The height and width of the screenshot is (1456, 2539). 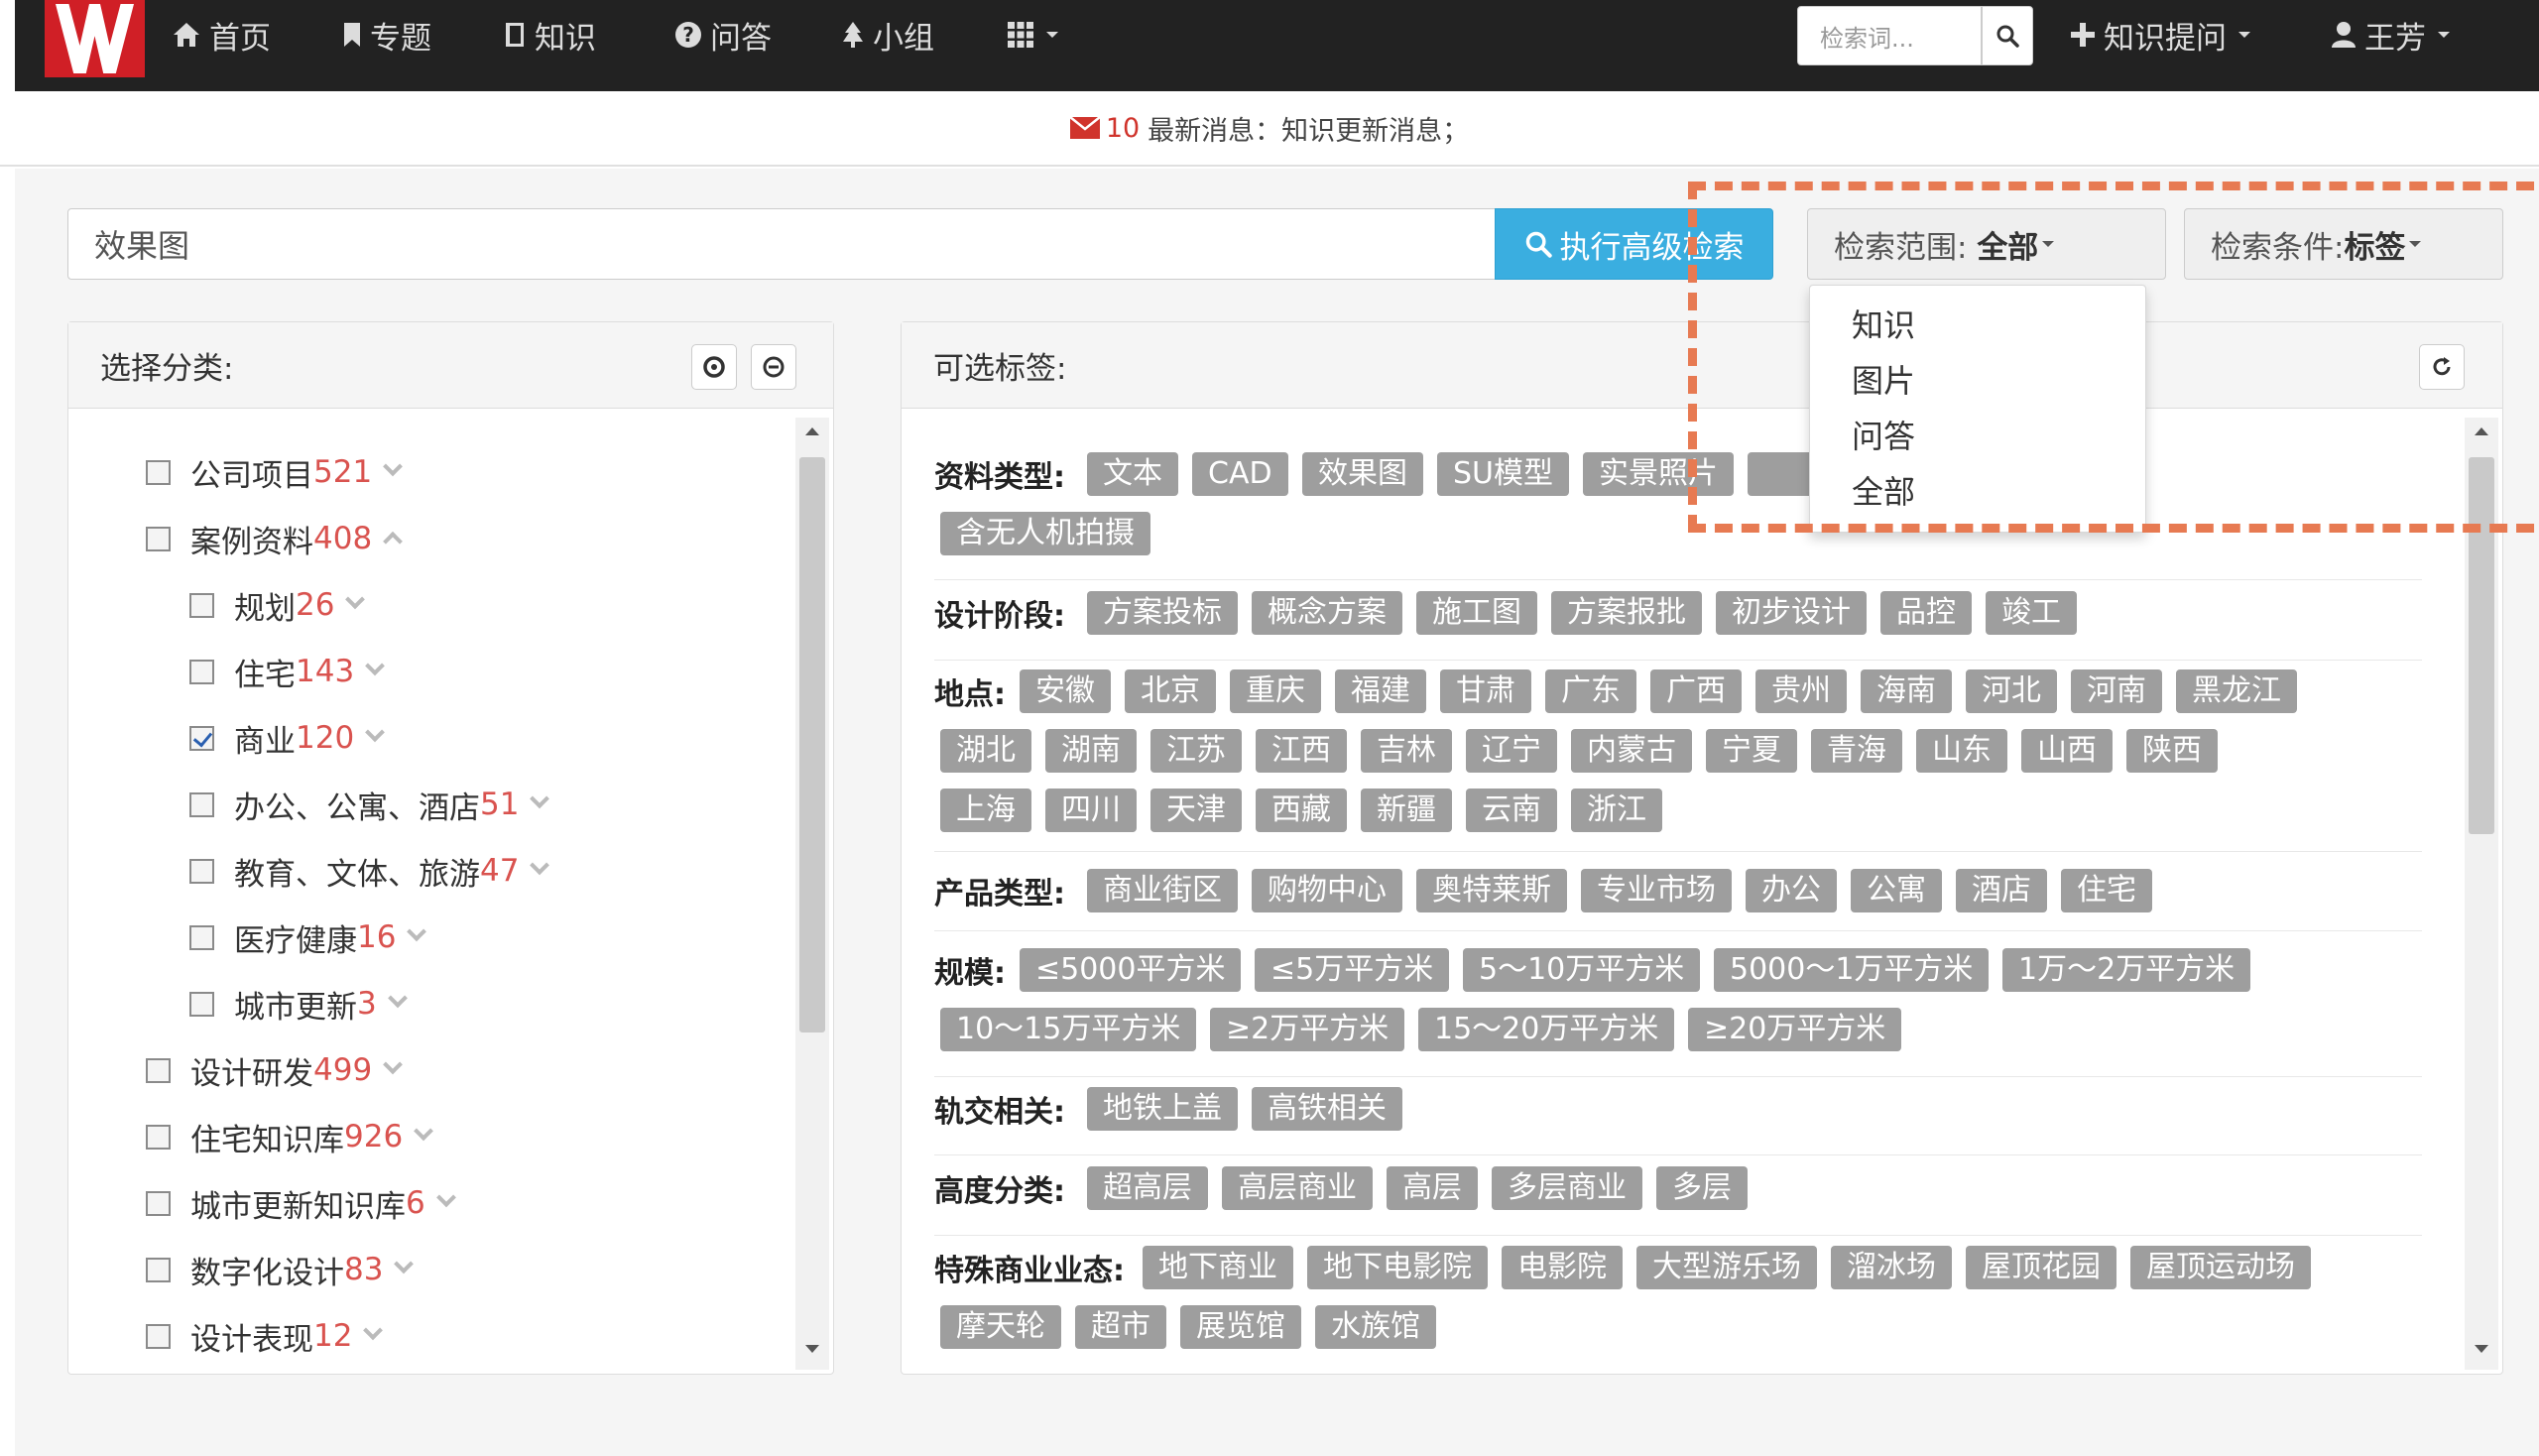 What do you see at coordinates (2481, 894) in the screenshot?
I see `tag-scrollbar` at bounding box center [2481, 894].